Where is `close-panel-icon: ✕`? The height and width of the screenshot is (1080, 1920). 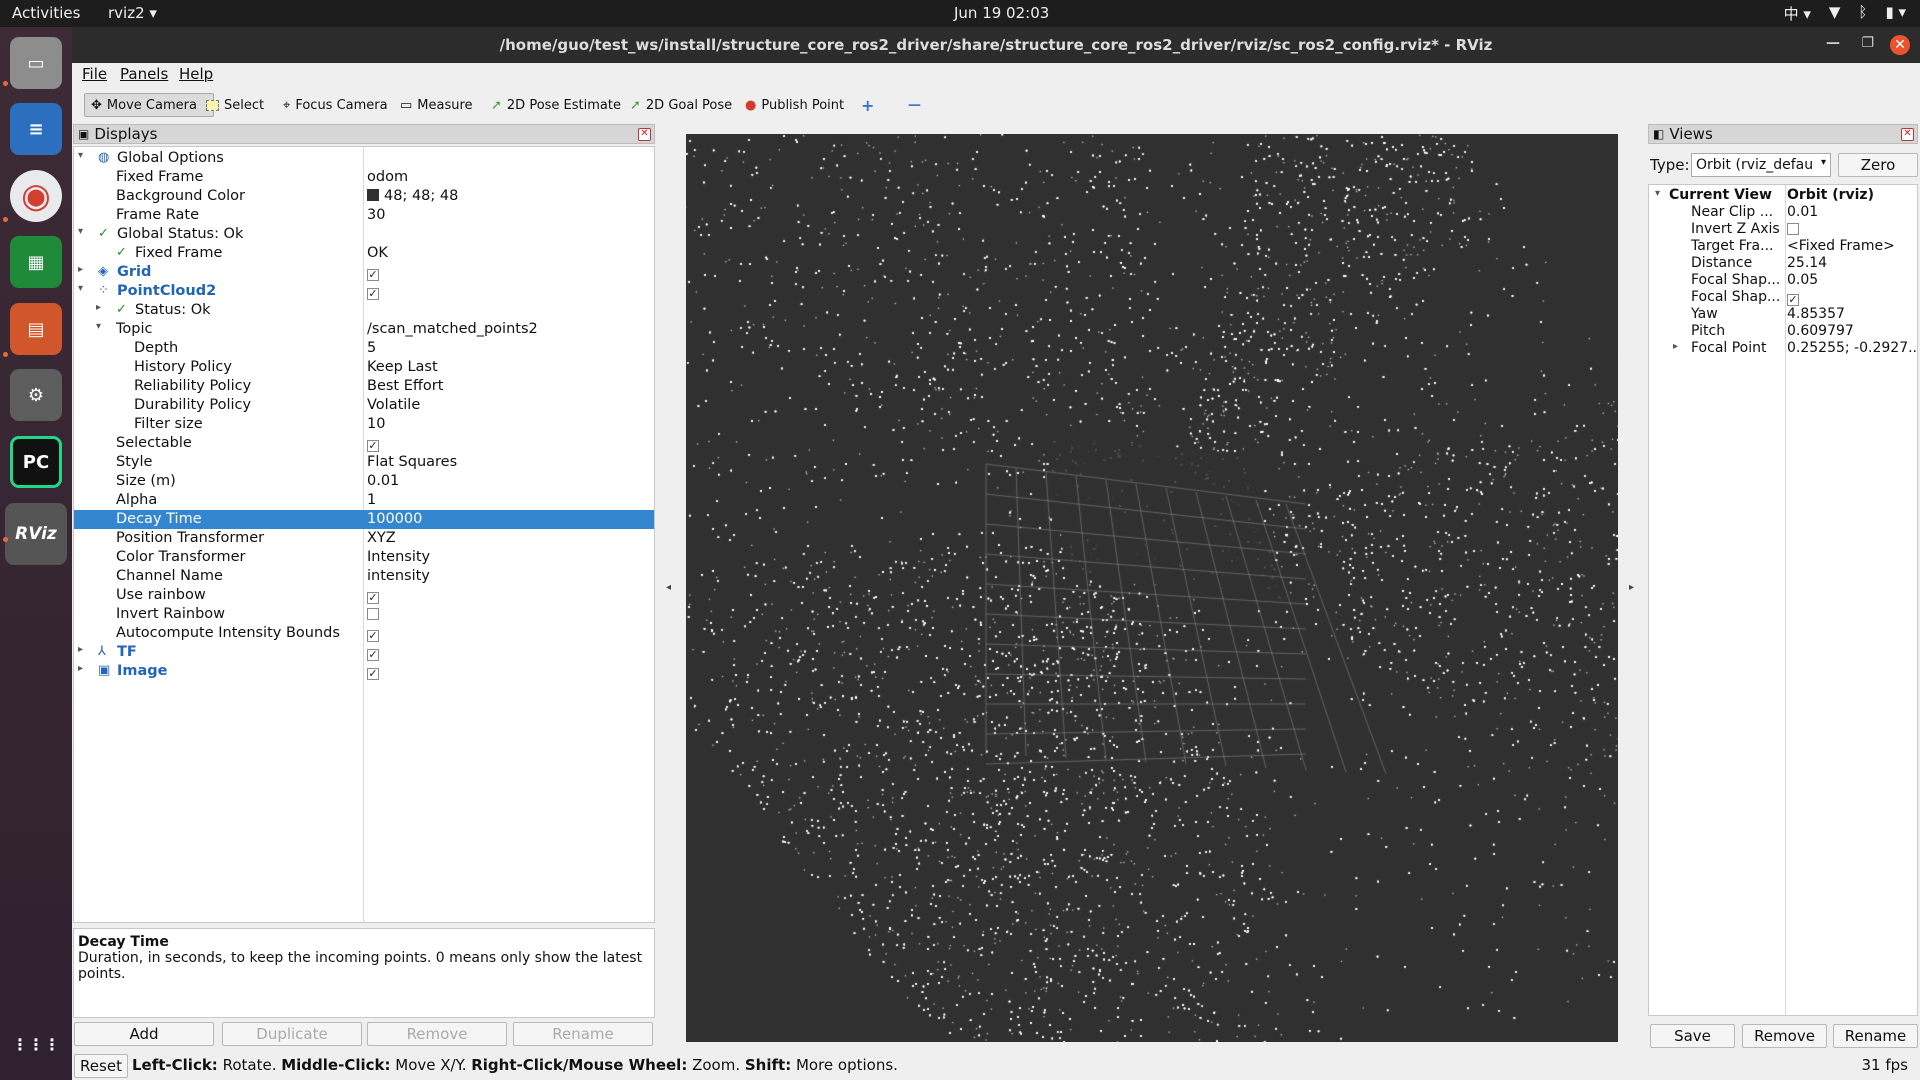
close-panel-icon: ✕ is located at coordinates (644, 134).